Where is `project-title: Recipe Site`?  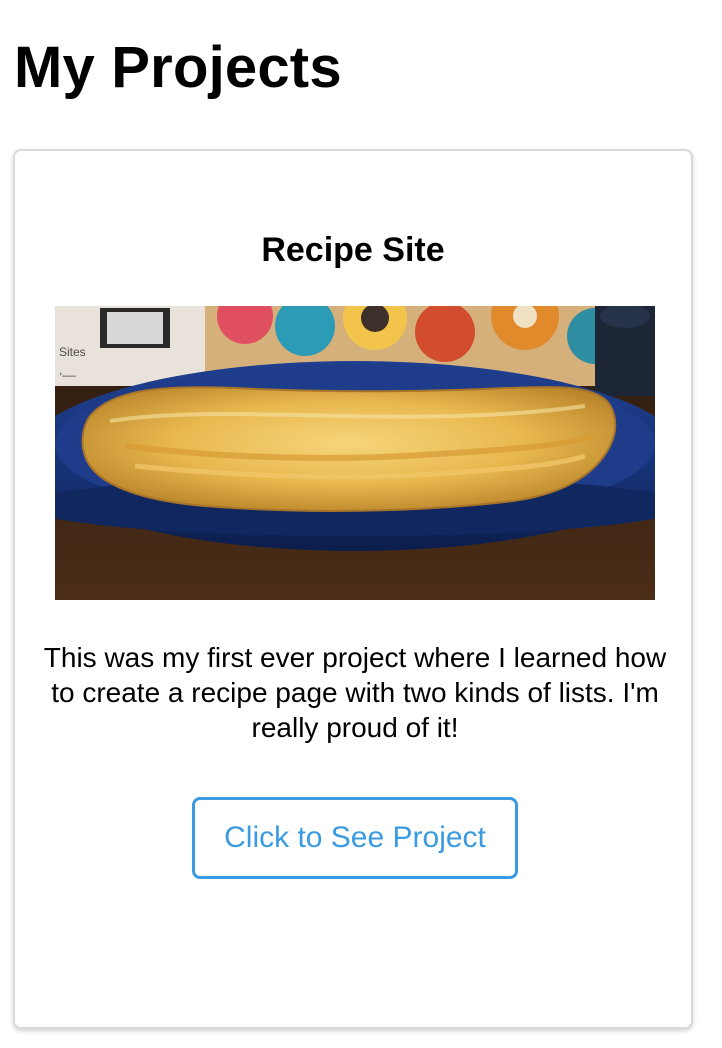 project-title: Recipe Site is located at coordinates (353, 250).